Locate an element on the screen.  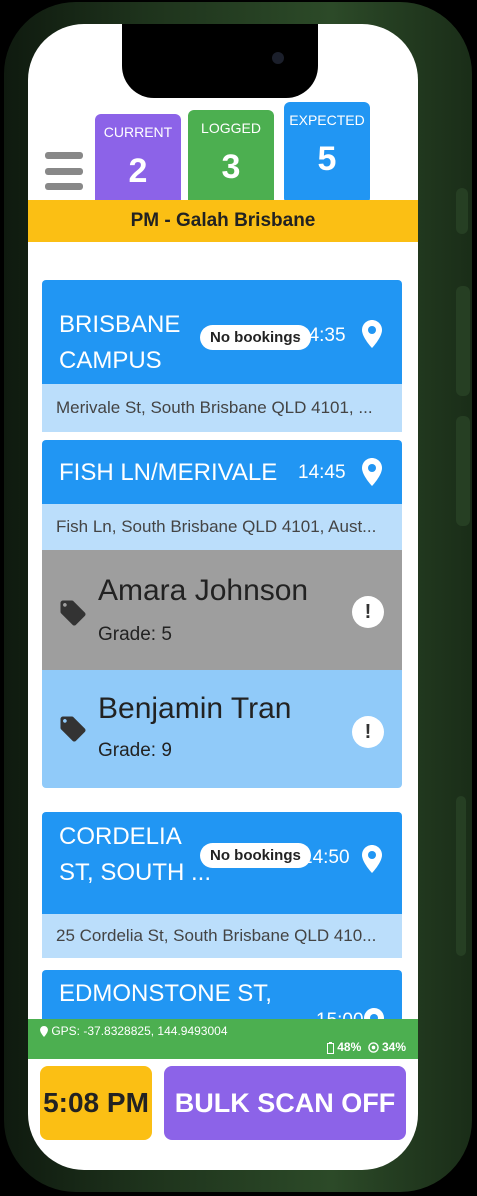
device-status: 48% 34% is located at coordinates (366, 1047).